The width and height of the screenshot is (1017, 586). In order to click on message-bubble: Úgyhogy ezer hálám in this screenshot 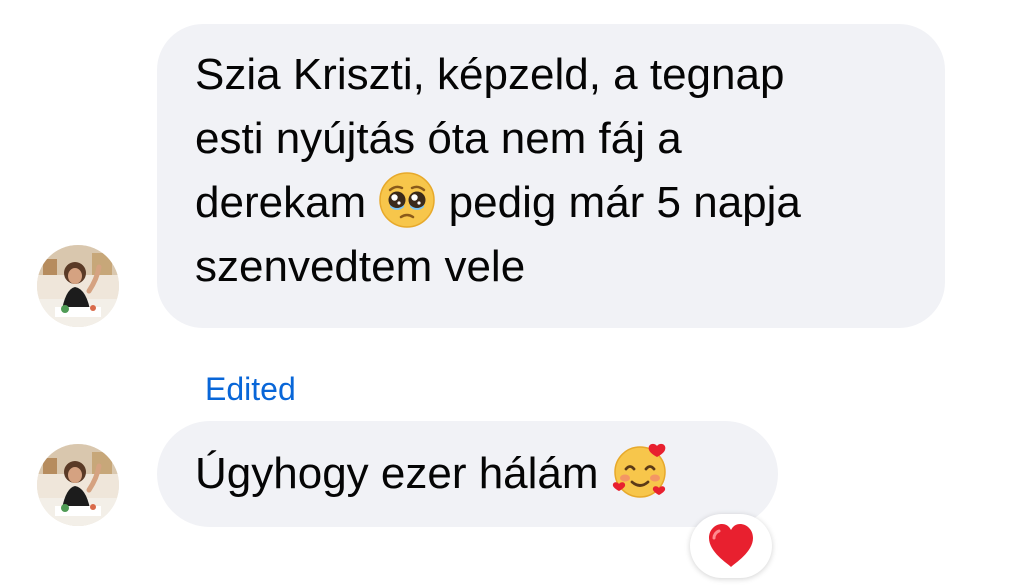, I will do `click(467, 474)`.